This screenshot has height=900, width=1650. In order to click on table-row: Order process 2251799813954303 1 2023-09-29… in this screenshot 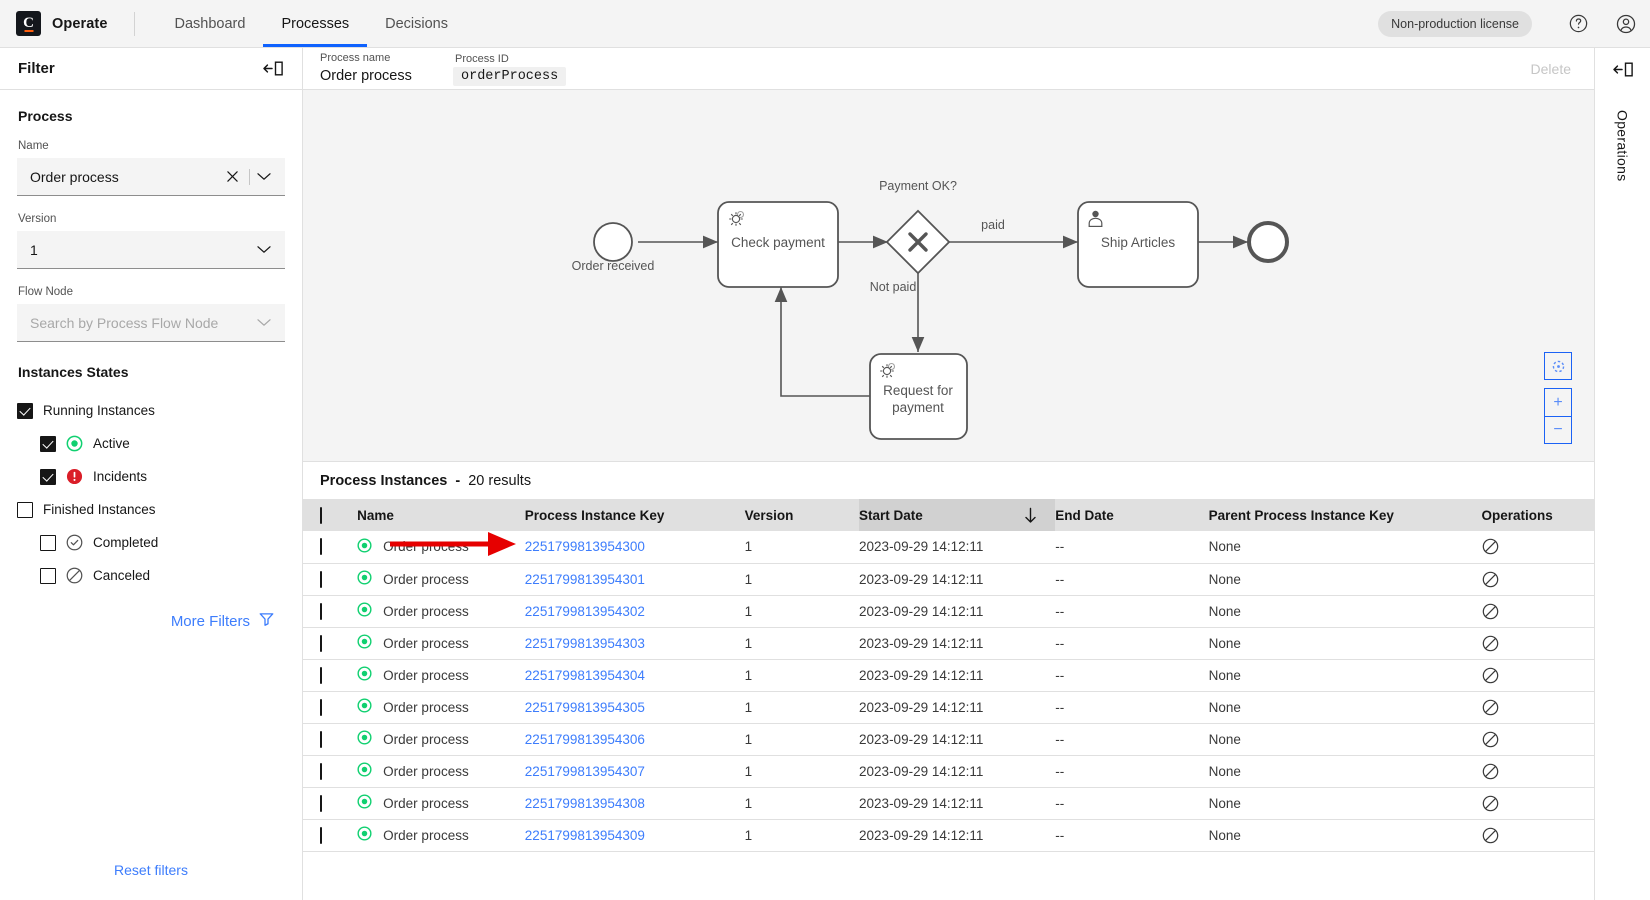, I will do `click(948, 643)`.